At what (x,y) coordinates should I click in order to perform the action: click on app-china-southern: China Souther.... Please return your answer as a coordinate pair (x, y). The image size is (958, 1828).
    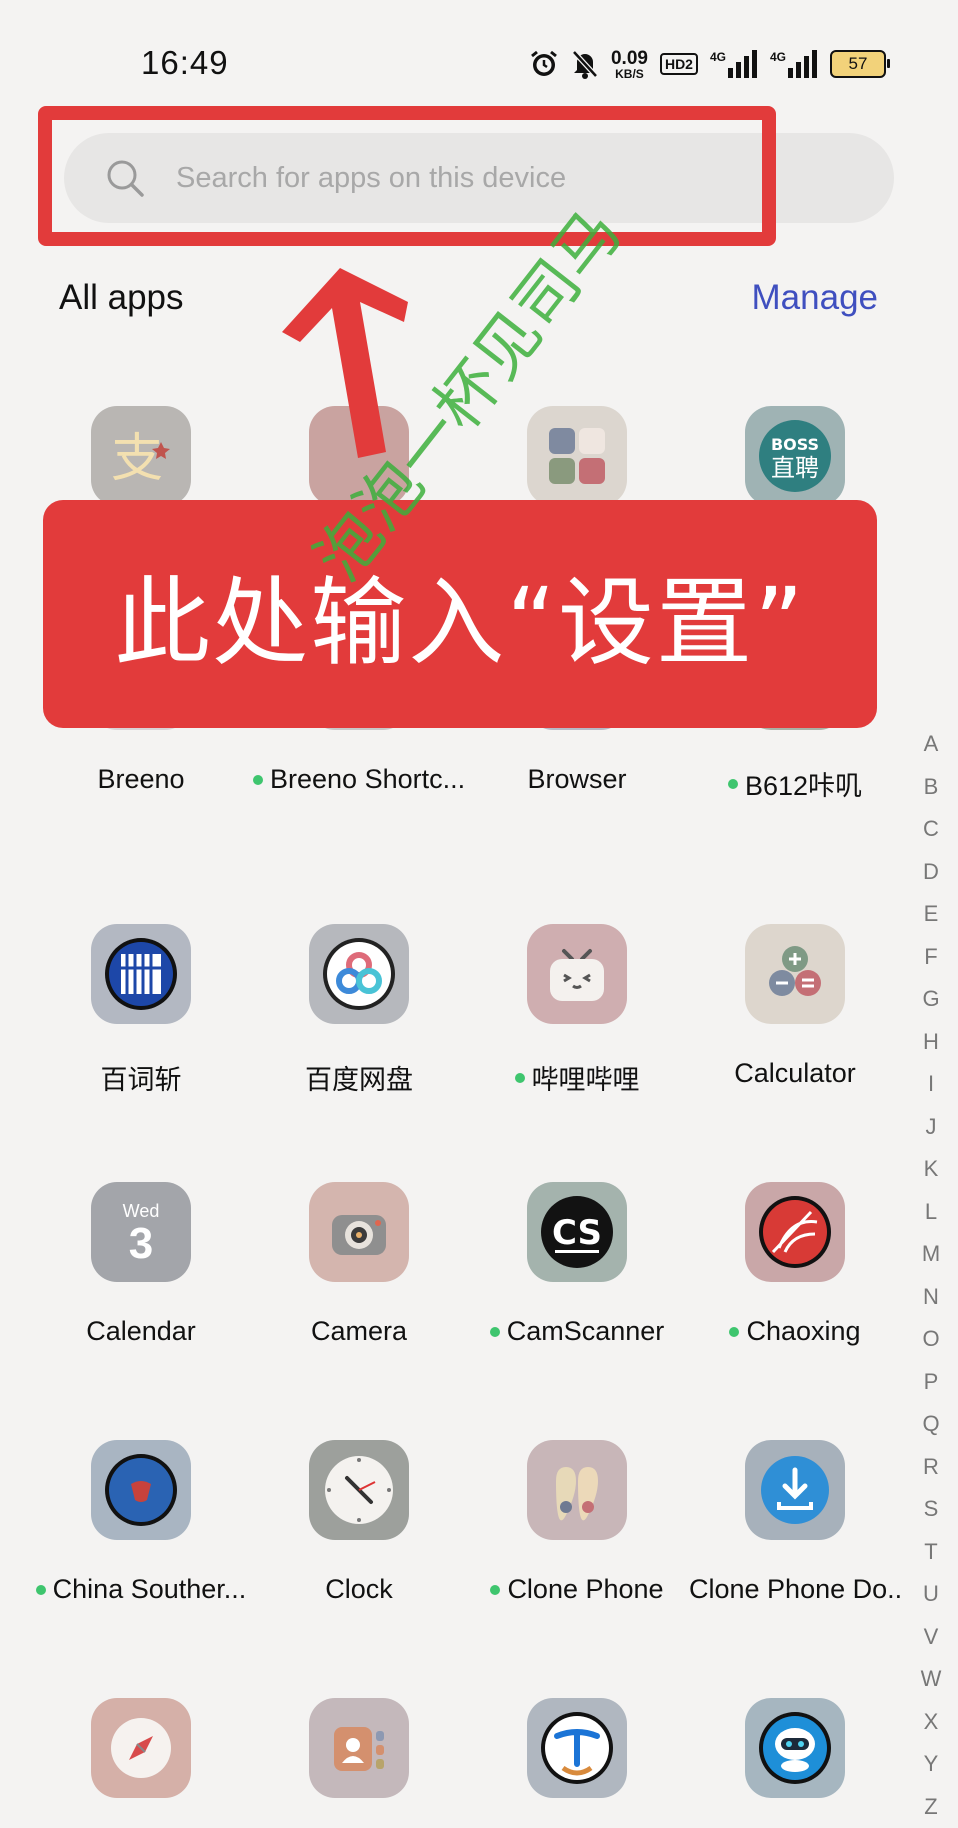
    Looking at the image, I should click on (141, 1522).